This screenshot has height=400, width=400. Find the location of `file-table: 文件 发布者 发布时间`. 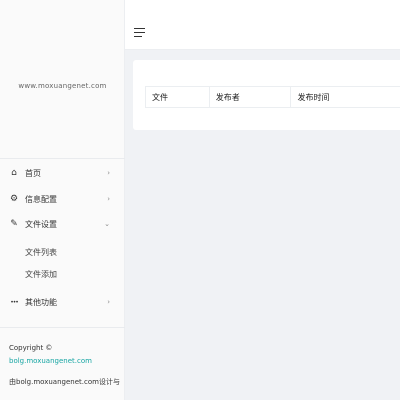

file-table: 文件 发布者 发布时间 is located at coordinates (272, 97).